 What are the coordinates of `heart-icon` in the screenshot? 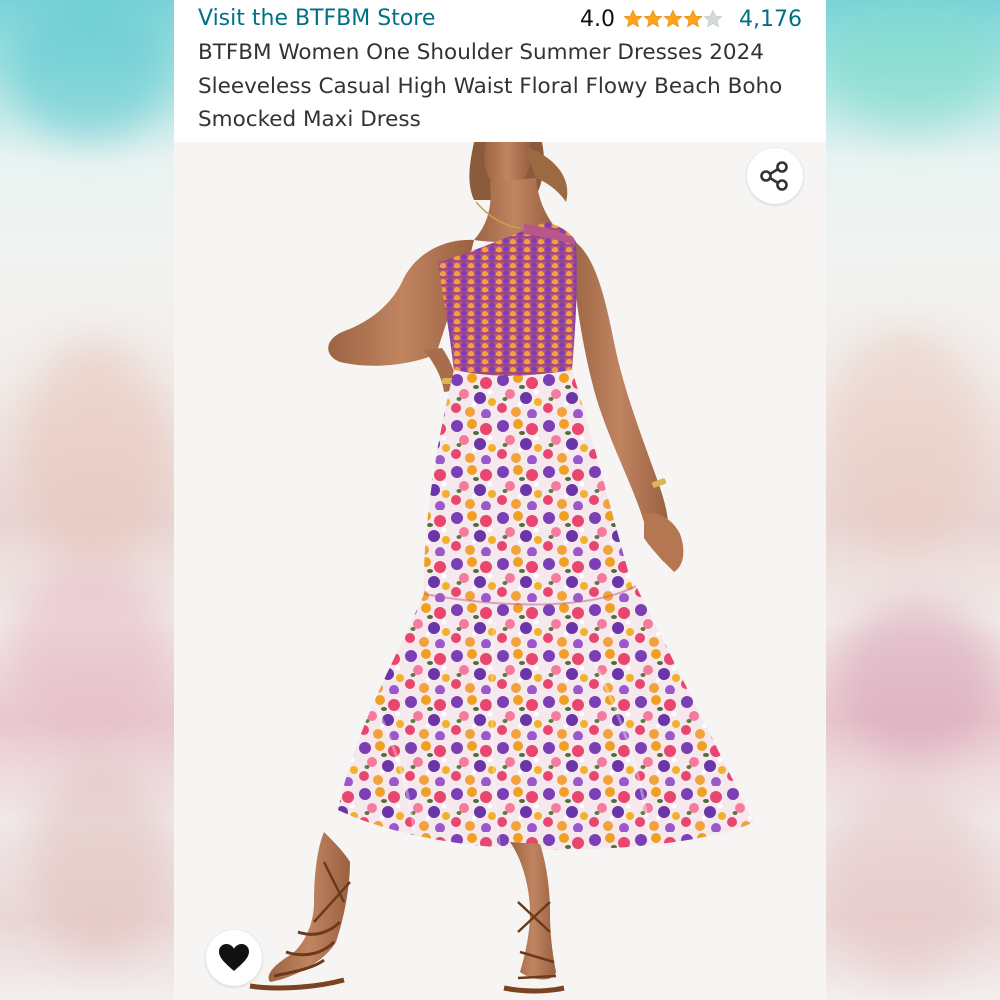 It's located at (234, 957).